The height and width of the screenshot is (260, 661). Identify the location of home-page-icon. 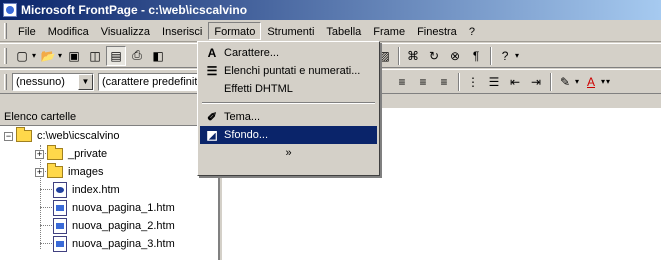
(60, 190).